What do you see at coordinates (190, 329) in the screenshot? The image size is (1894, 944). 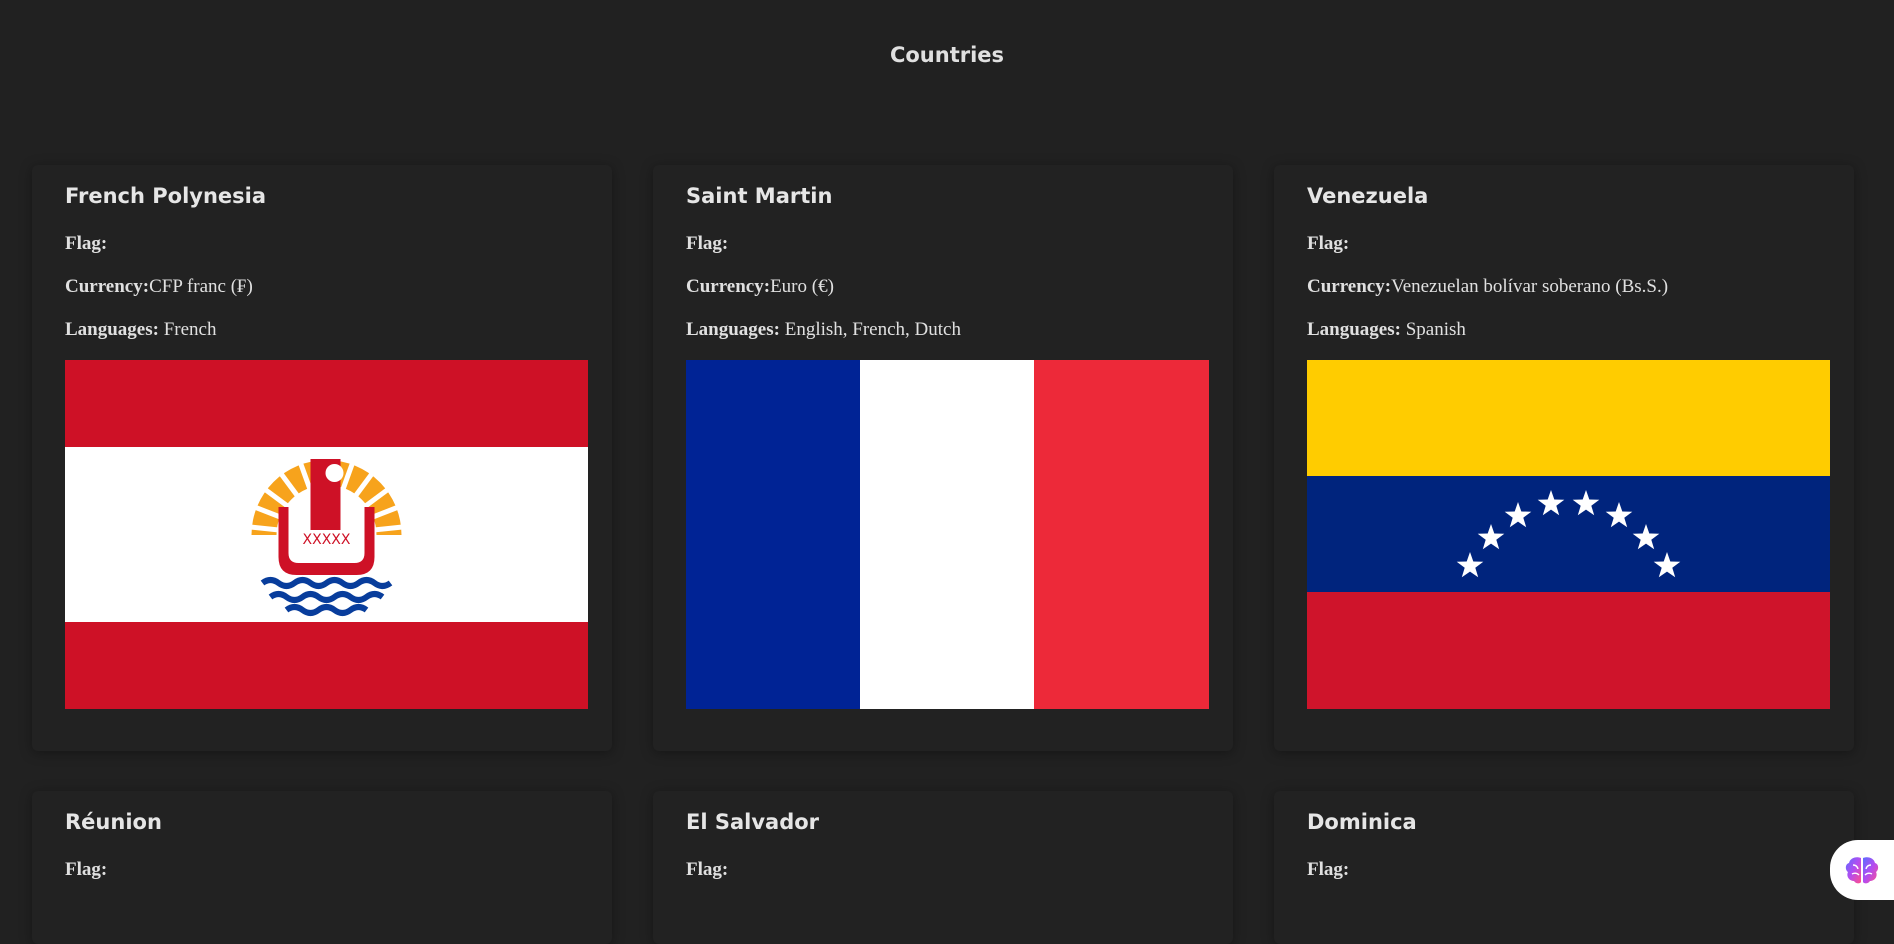 I see `languages-value: French` at bounding box center [190, 329].